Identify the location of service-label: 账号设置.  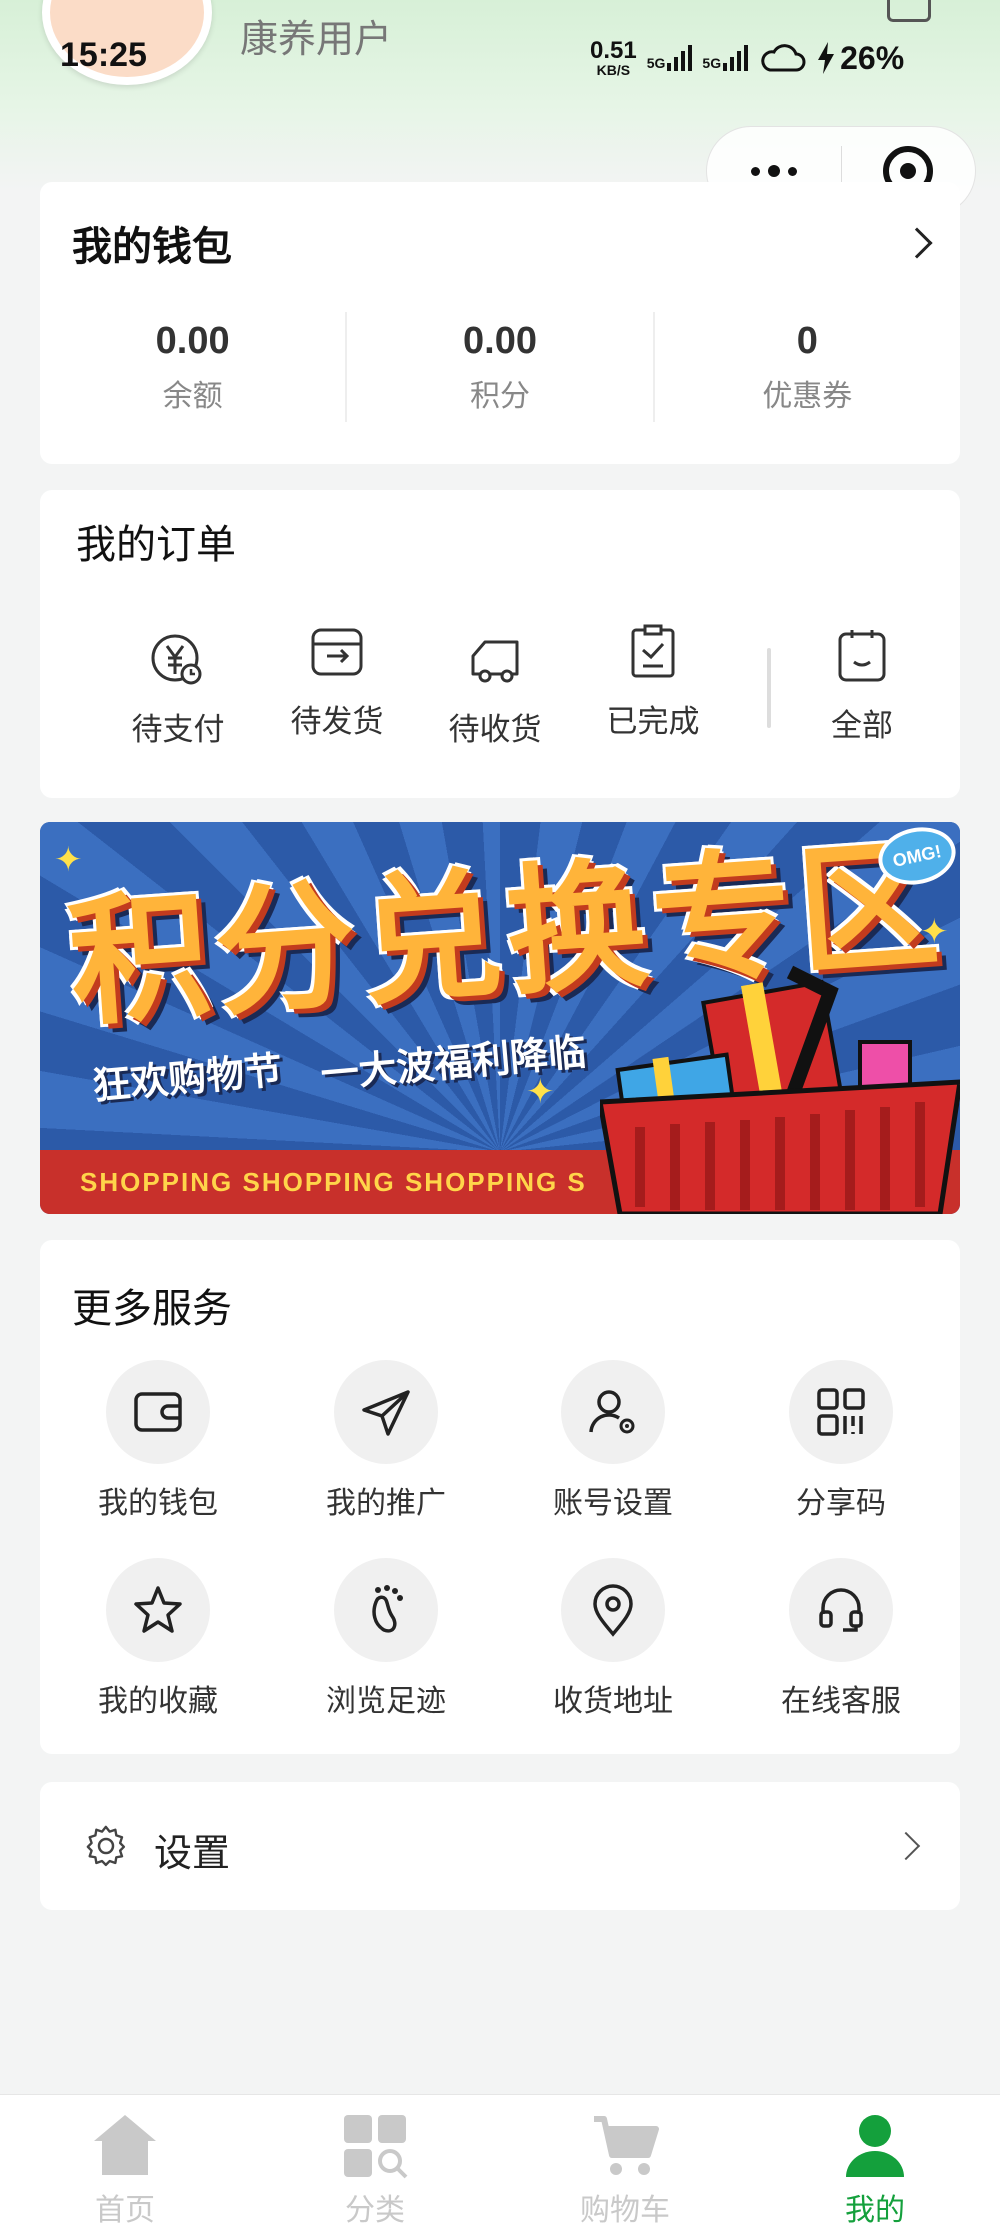
(613, 1503).